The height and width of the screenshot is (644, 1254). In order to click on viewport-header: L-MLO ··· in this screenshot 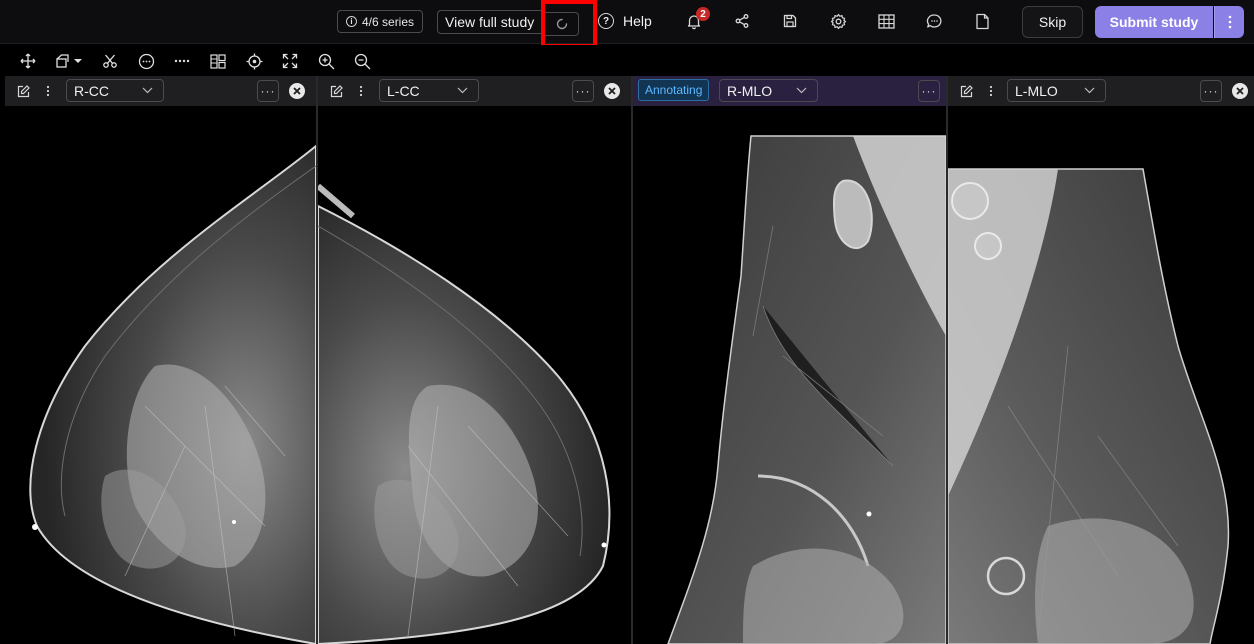, I will do `click(1101, 91)`.